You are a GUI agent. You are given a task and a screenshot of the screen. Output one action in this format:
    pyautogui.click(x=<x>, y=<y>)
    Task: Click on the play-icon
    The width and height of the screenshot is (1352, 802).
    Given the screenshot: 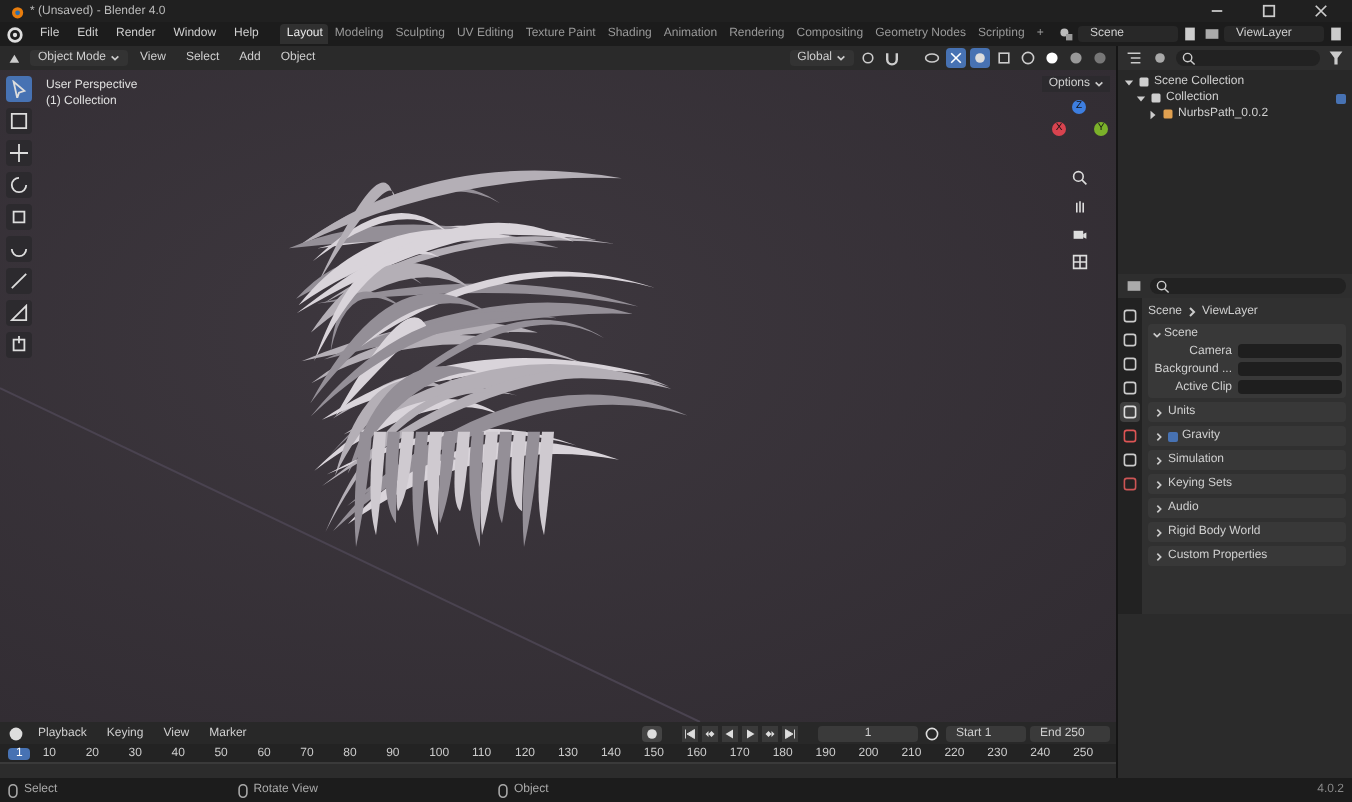 What is the action you would take?
    pyautogui.click(x=750, y=733)
    